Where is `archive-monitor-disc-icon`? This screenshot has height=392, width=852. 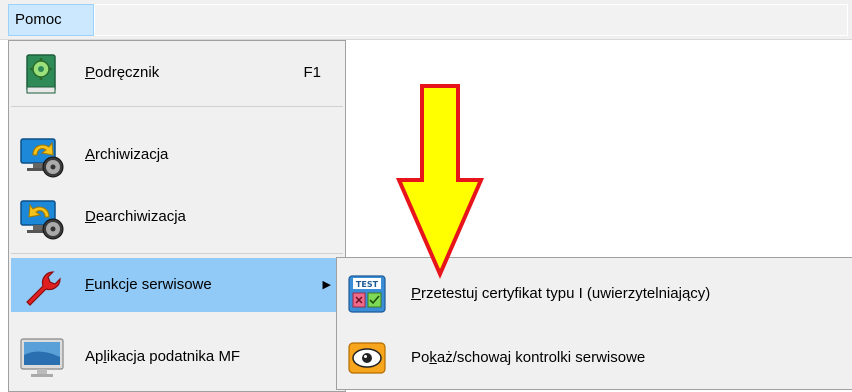
archive-monitor-disc-icon is located at coordinates (42, 156).